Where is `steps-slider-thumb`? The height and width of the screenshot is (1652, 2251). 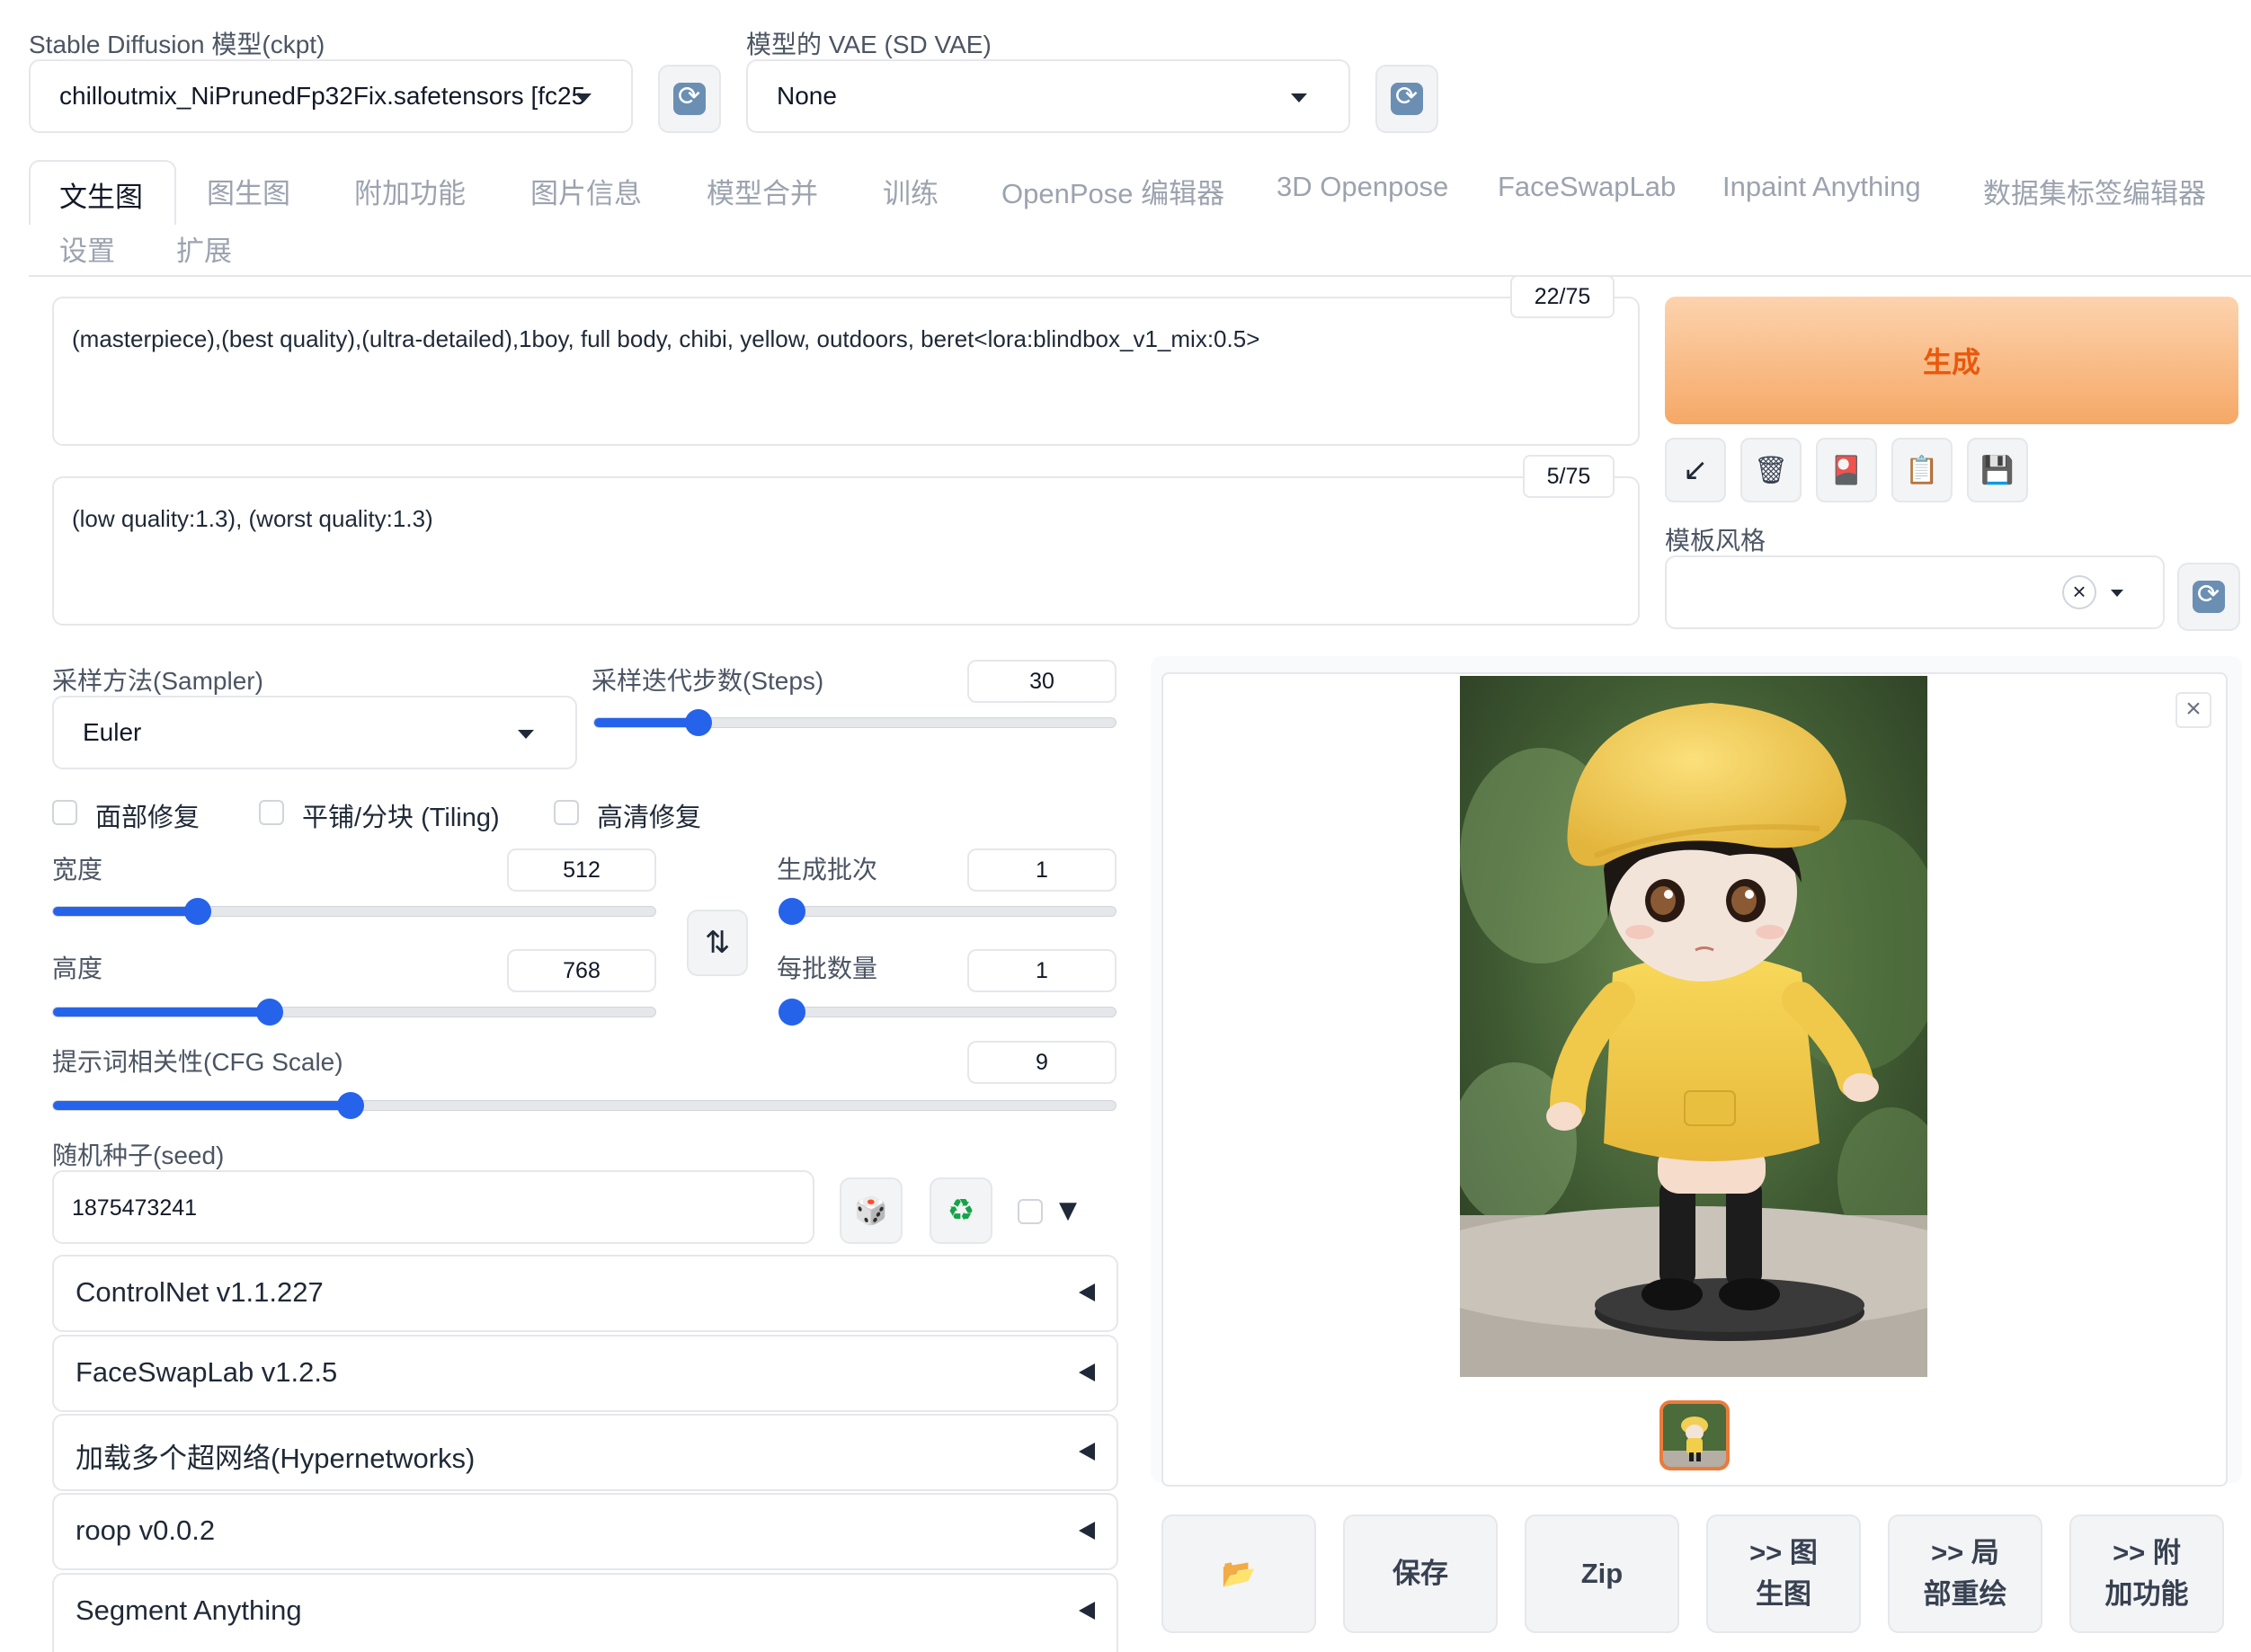
steps-slider-thumb is located at coordinates (699, 722).